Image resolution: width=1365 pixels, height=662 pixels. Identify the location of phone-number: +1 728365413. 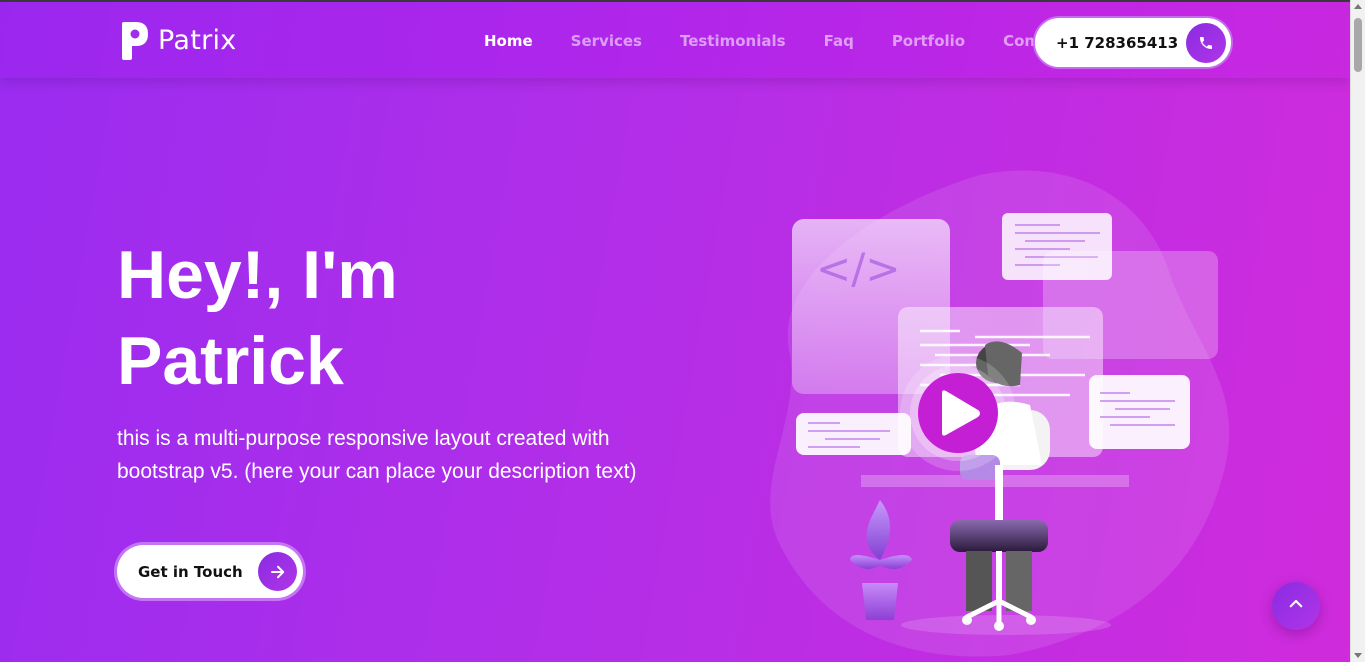
(1117, 42).